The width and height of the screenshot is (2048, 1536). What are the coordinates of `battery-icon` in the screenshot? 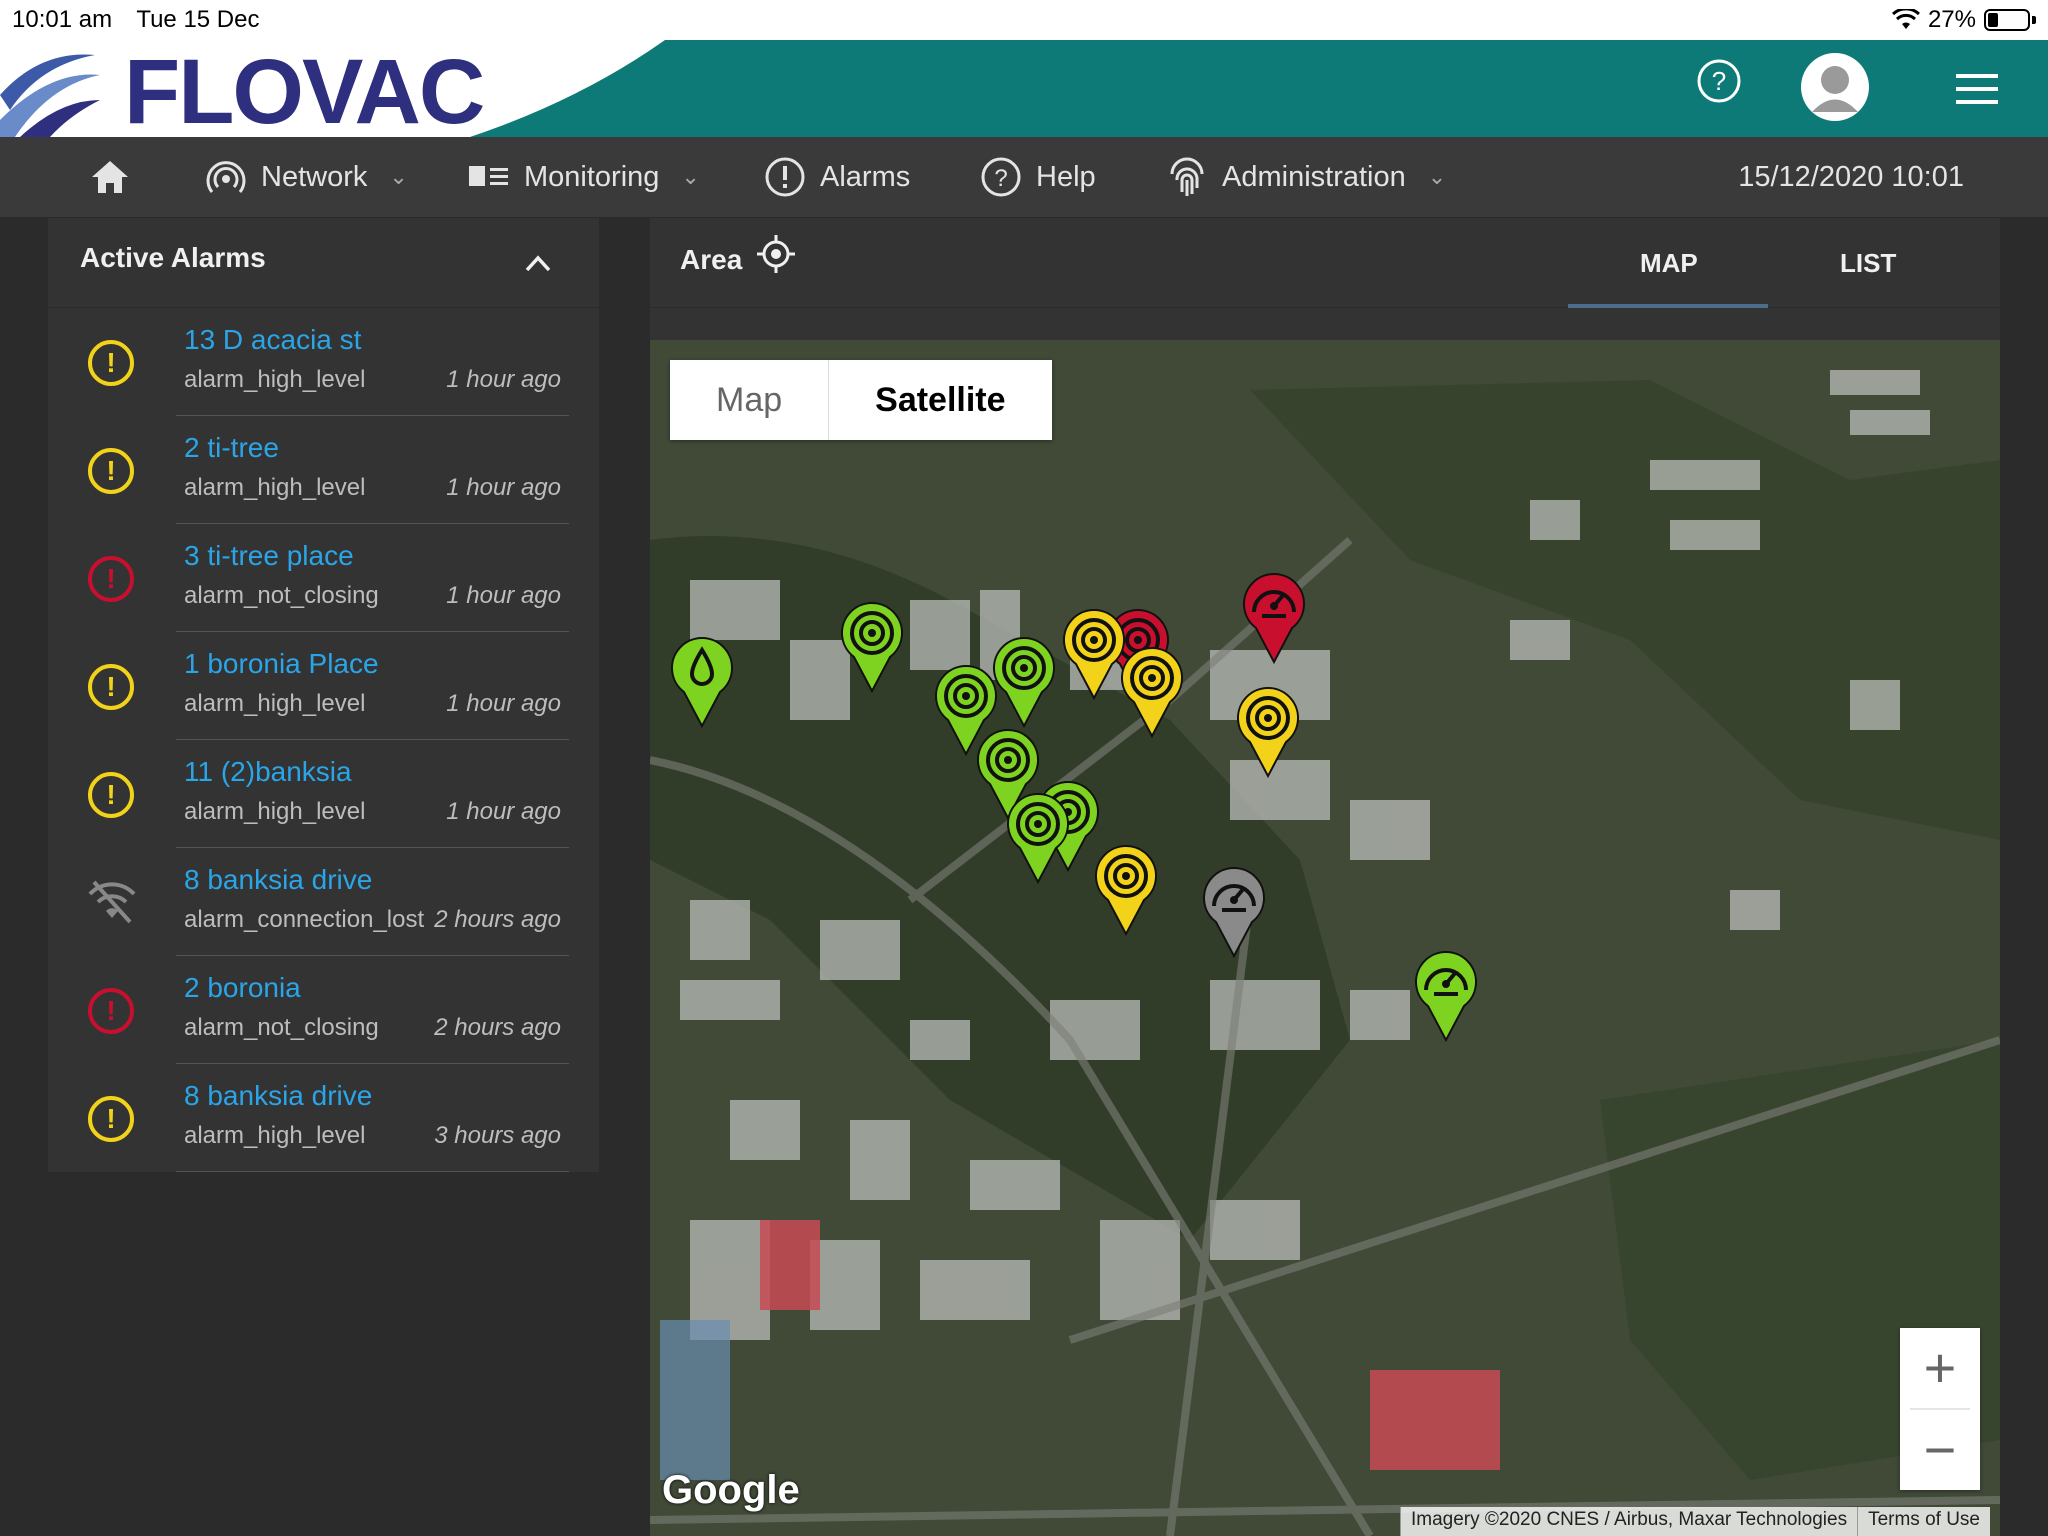 It's located at (2007, 20).